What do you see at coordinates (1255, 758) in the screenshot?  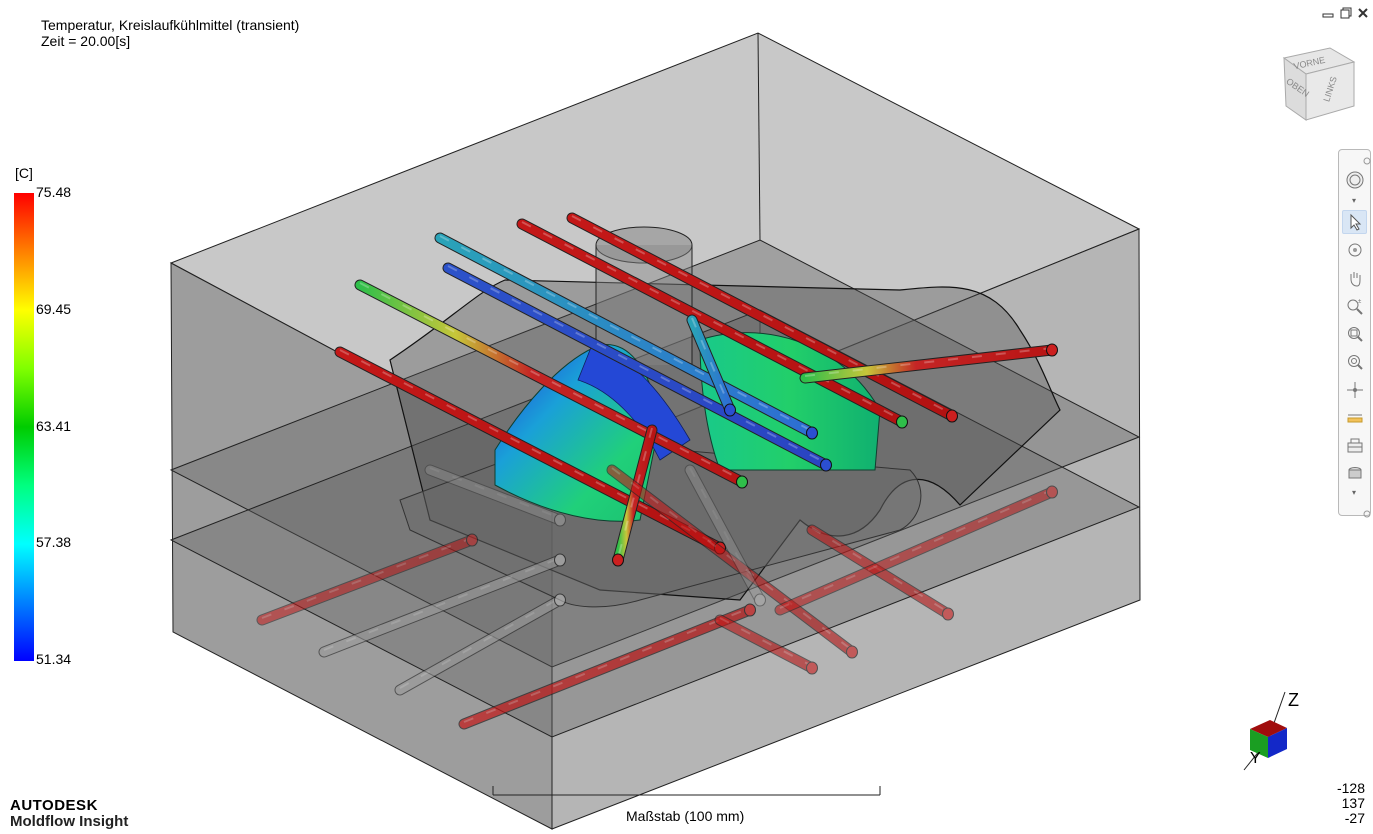 I see `axis-y-label: Y` at bounding box center [1255, 758].